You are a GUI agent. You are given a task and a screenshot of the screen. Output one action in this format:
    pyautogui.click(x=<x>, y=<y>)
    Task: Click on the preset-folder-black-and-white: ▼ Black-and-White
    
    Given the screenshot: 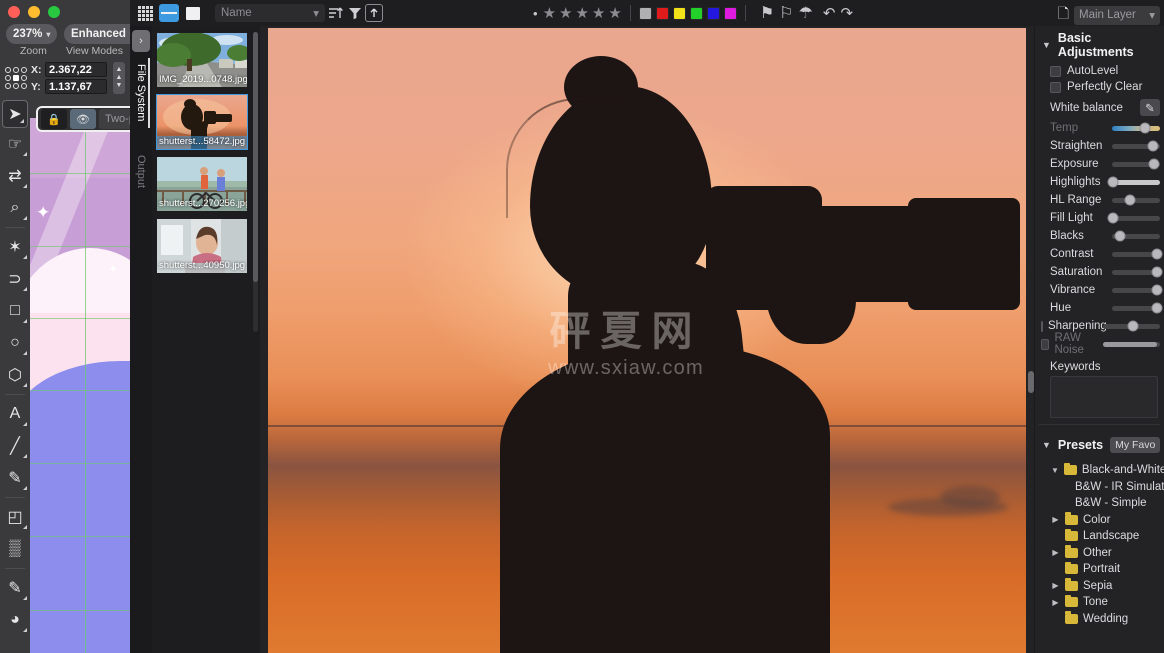 What is the action you would take?
    pyautogui.click(x=1099, y=470)
    